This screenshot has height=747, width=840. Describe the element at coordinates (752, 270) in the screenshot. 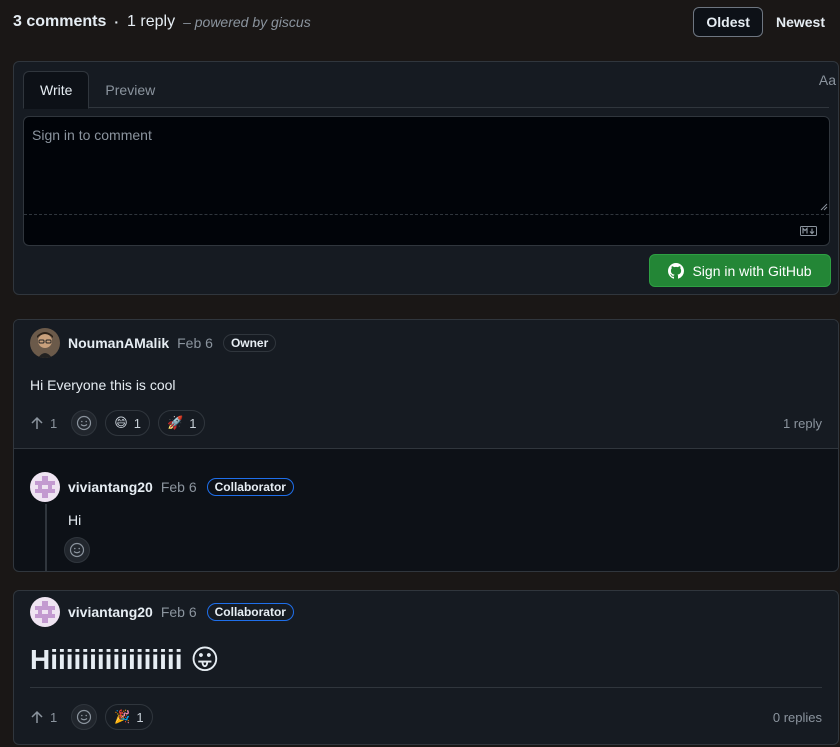

I see `sign-in-label: Sign in with GitHub` at that location.